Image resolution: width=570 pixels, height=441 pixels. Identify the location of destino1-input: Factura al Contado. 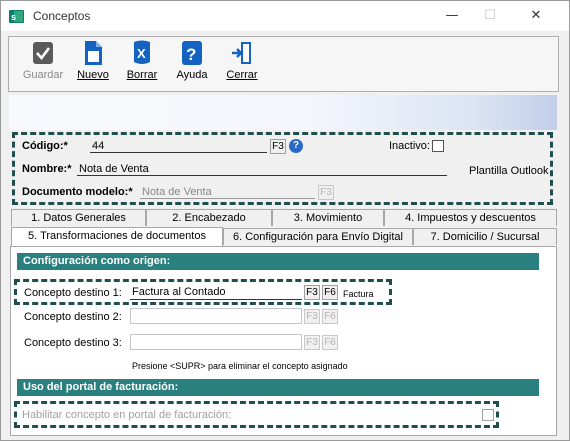
(216, 292).